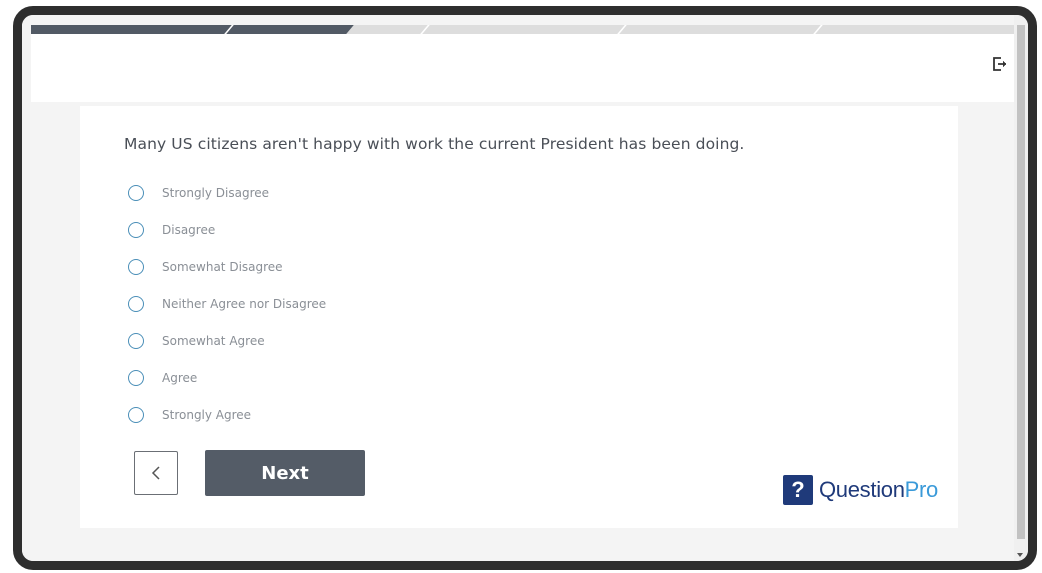 The width and height of the screenshot is (1042, 573). I want to click on next-button: Next, so click(285, 473).